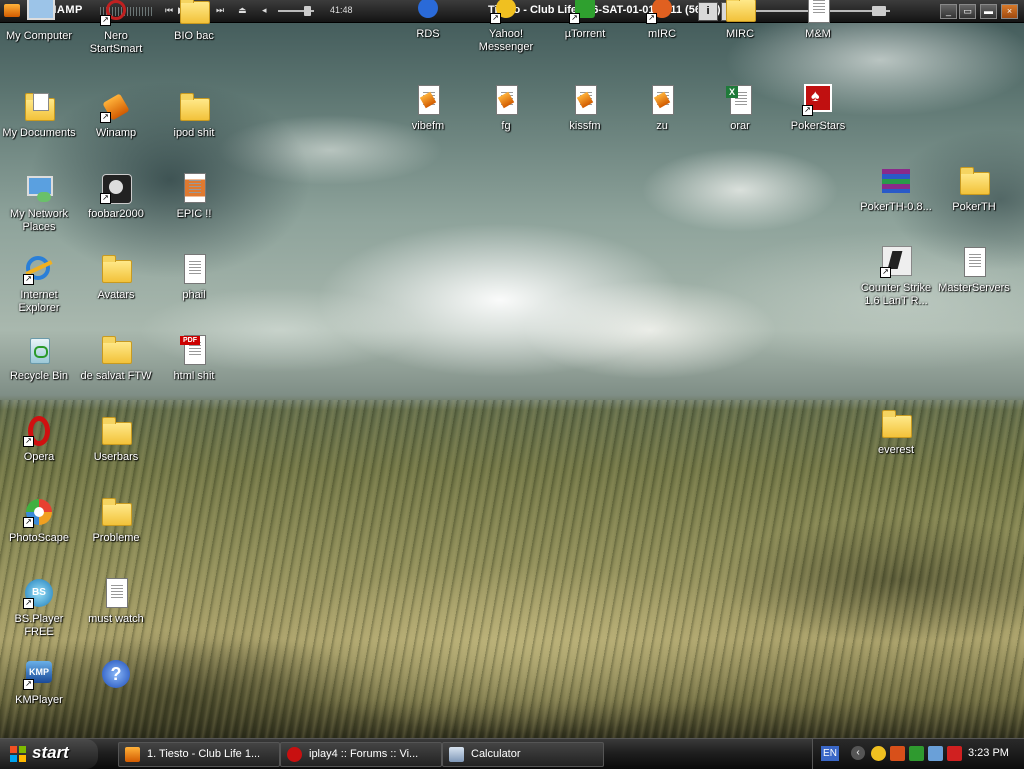 This screenshot has height=769, width=1024. Describe the element at coordinates (49, 754) in the screenshot. I see `start-button: start` at that location.